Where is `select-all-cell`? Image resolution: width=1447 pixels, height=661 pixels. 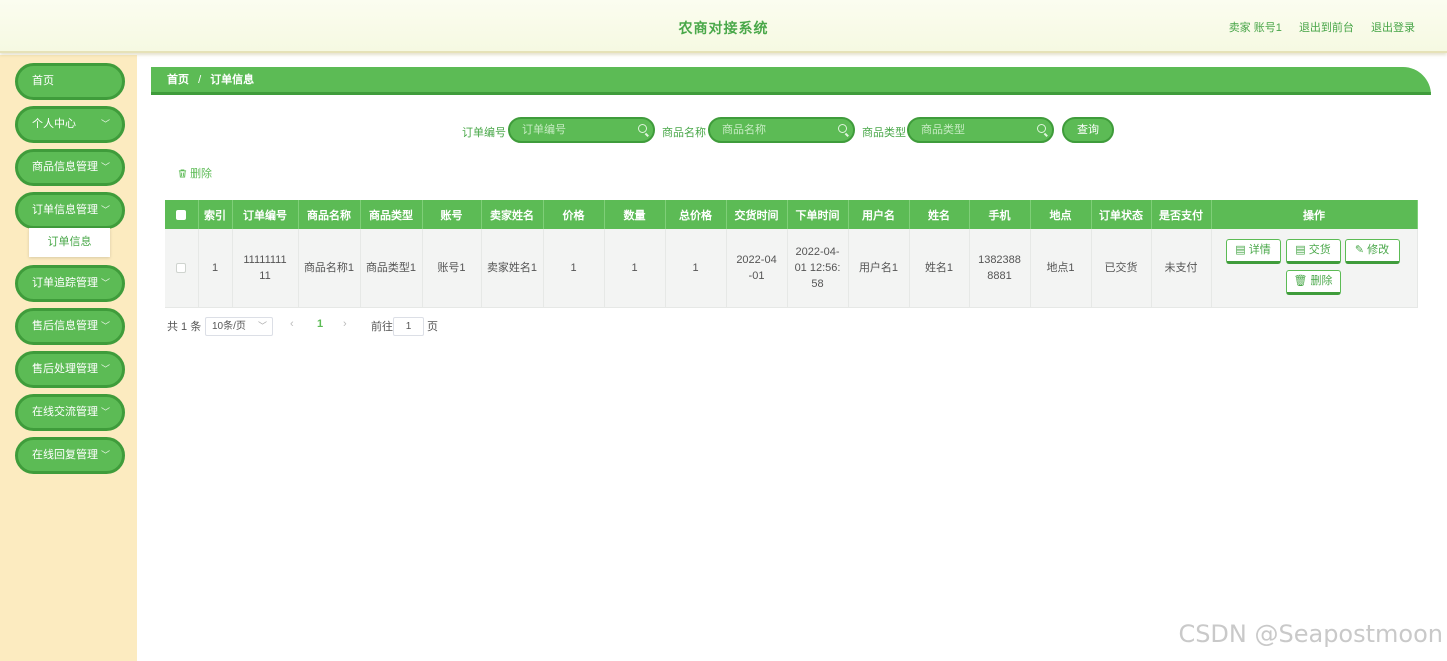
select-all-cell is located at coordinates (182, 214).